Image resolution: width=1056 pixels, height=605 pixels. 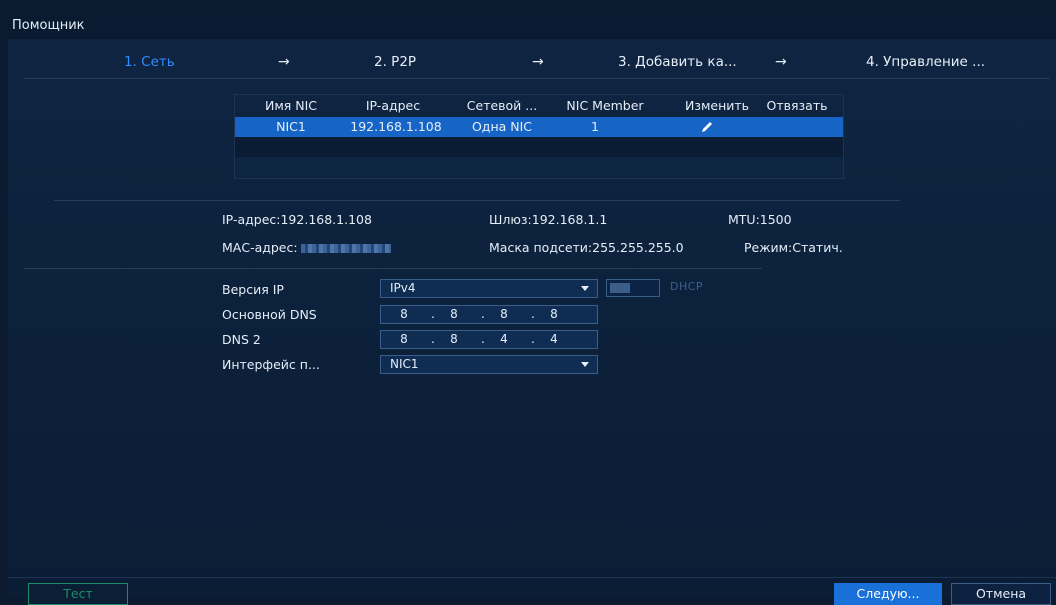 What do you see at coordinates (638, 247) in the screenshot?
I see `mask-value: 255.255.255.0` at bounding box center [638, 247].